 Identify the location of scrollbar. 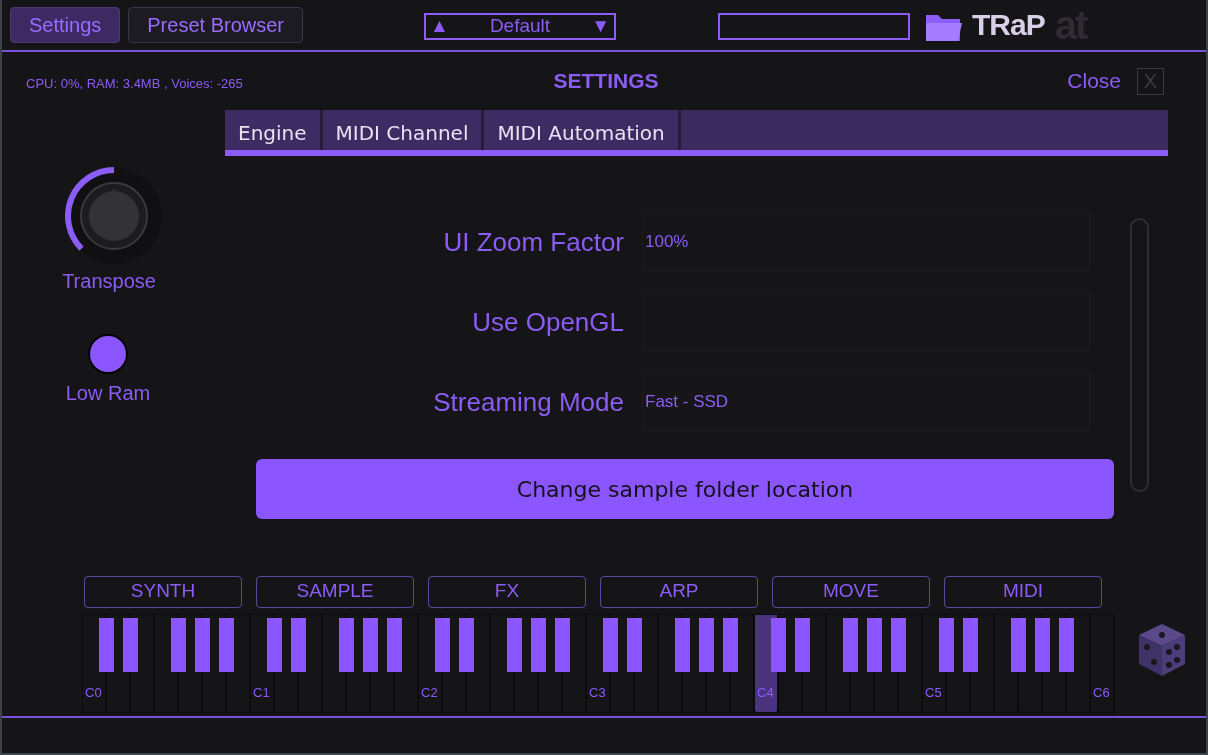
(1139, 355).